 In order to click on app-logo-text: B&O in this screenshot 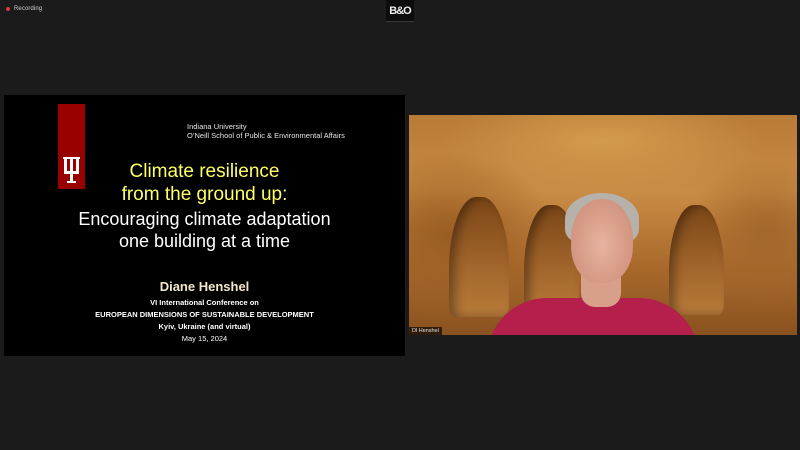, I will do `click(400, 10)`.